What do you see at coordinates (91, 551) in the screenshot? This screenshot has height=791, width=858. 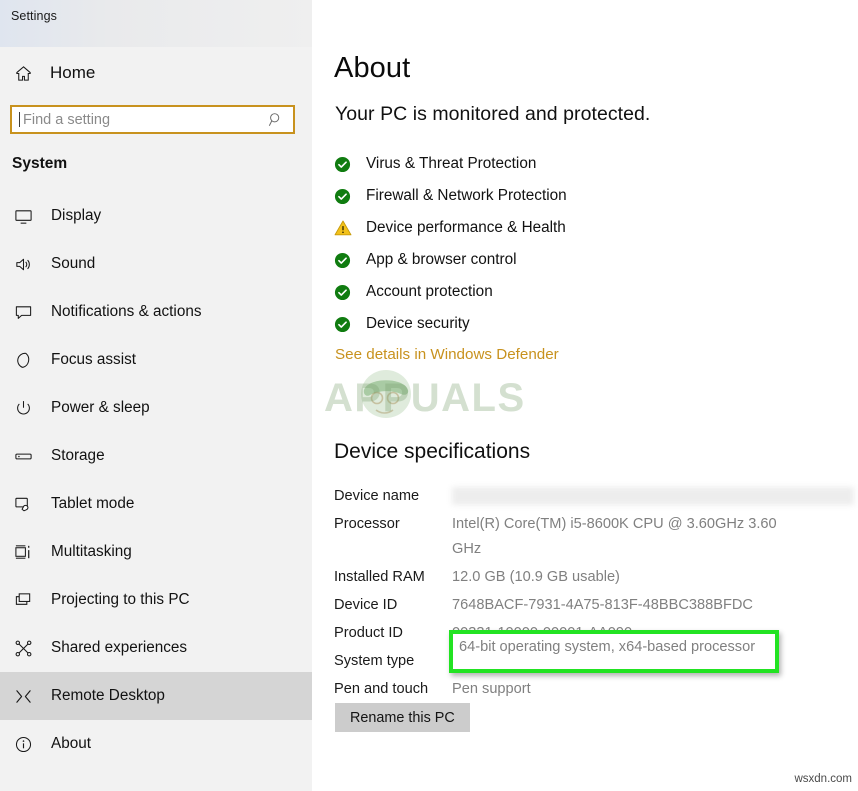 I see `sidebar-item-label: Multitasking` at bounding box center [91, 551].